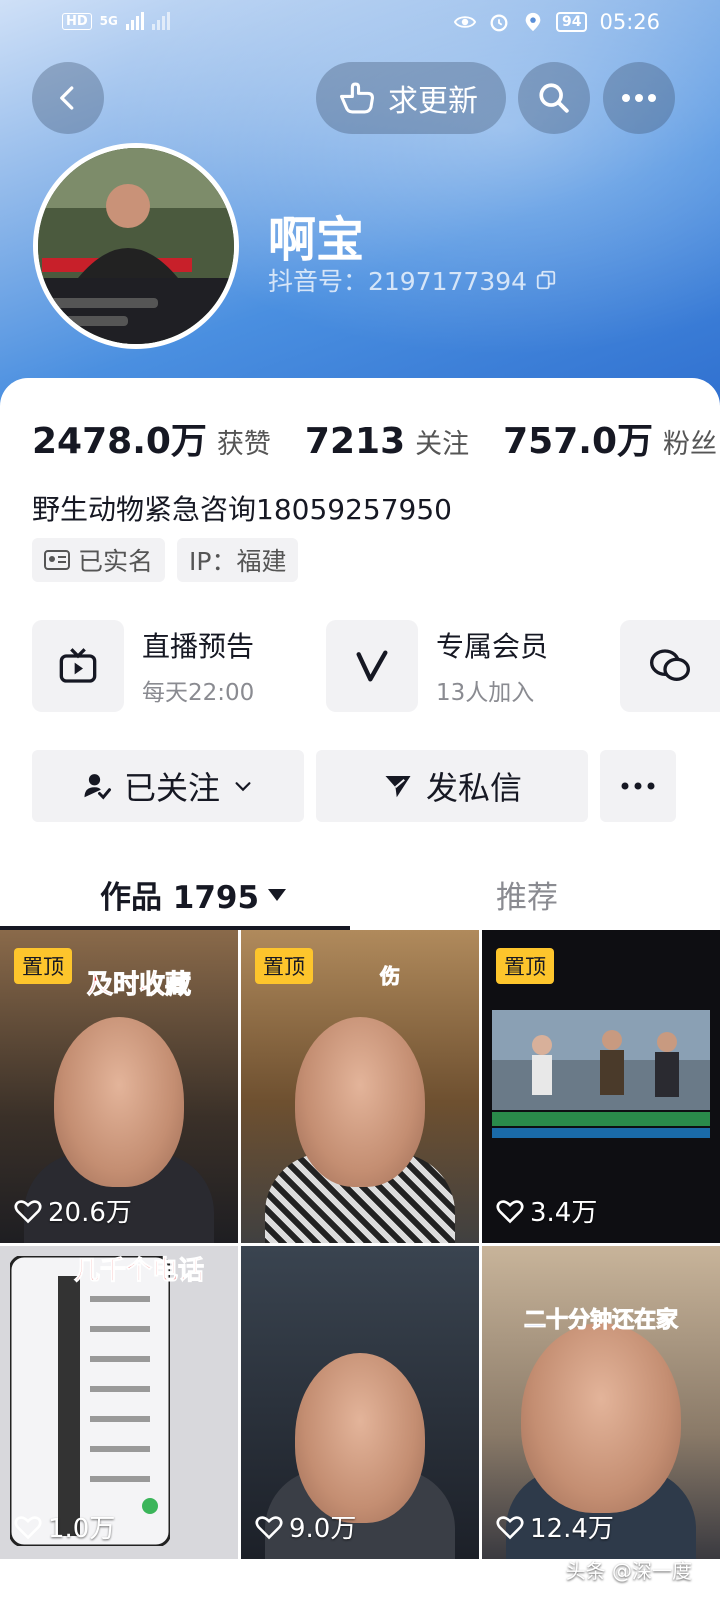 The height and width of the screenshot is (1600, 720). What do you see at coordinates (485, 693) in the screenshot?
I see `membership-subtitle: 13人加入` at bounding box center [485, 693].